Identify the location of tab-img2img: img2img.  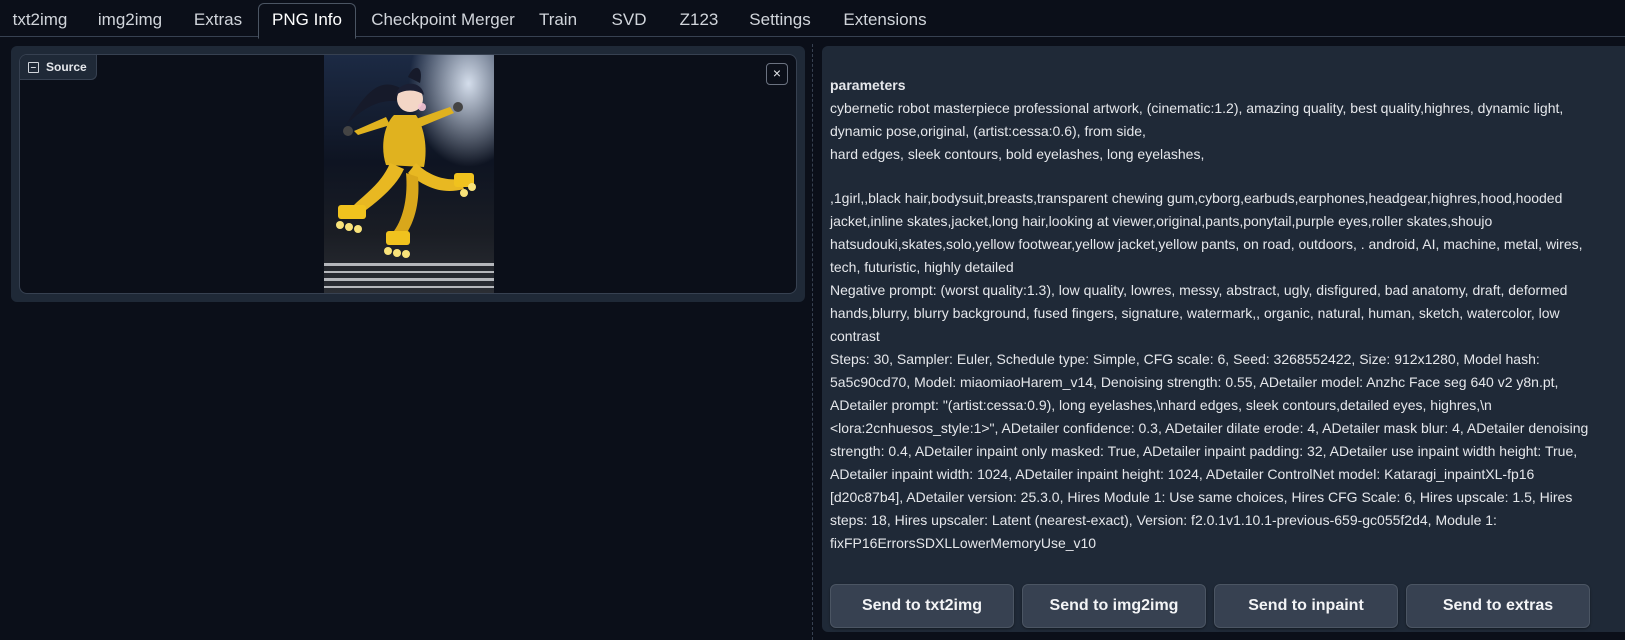
(130, 20).